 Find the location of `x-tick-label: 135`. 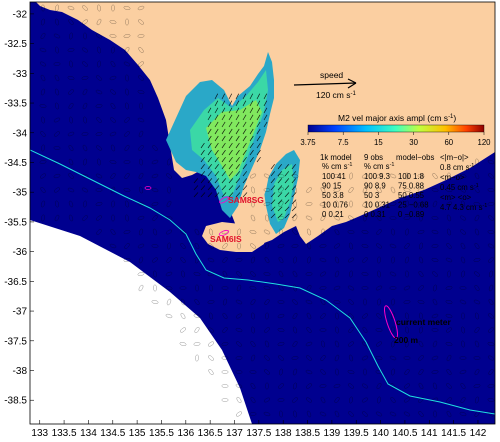

x-tick-label: 135 is located at coordinates (137, 433).